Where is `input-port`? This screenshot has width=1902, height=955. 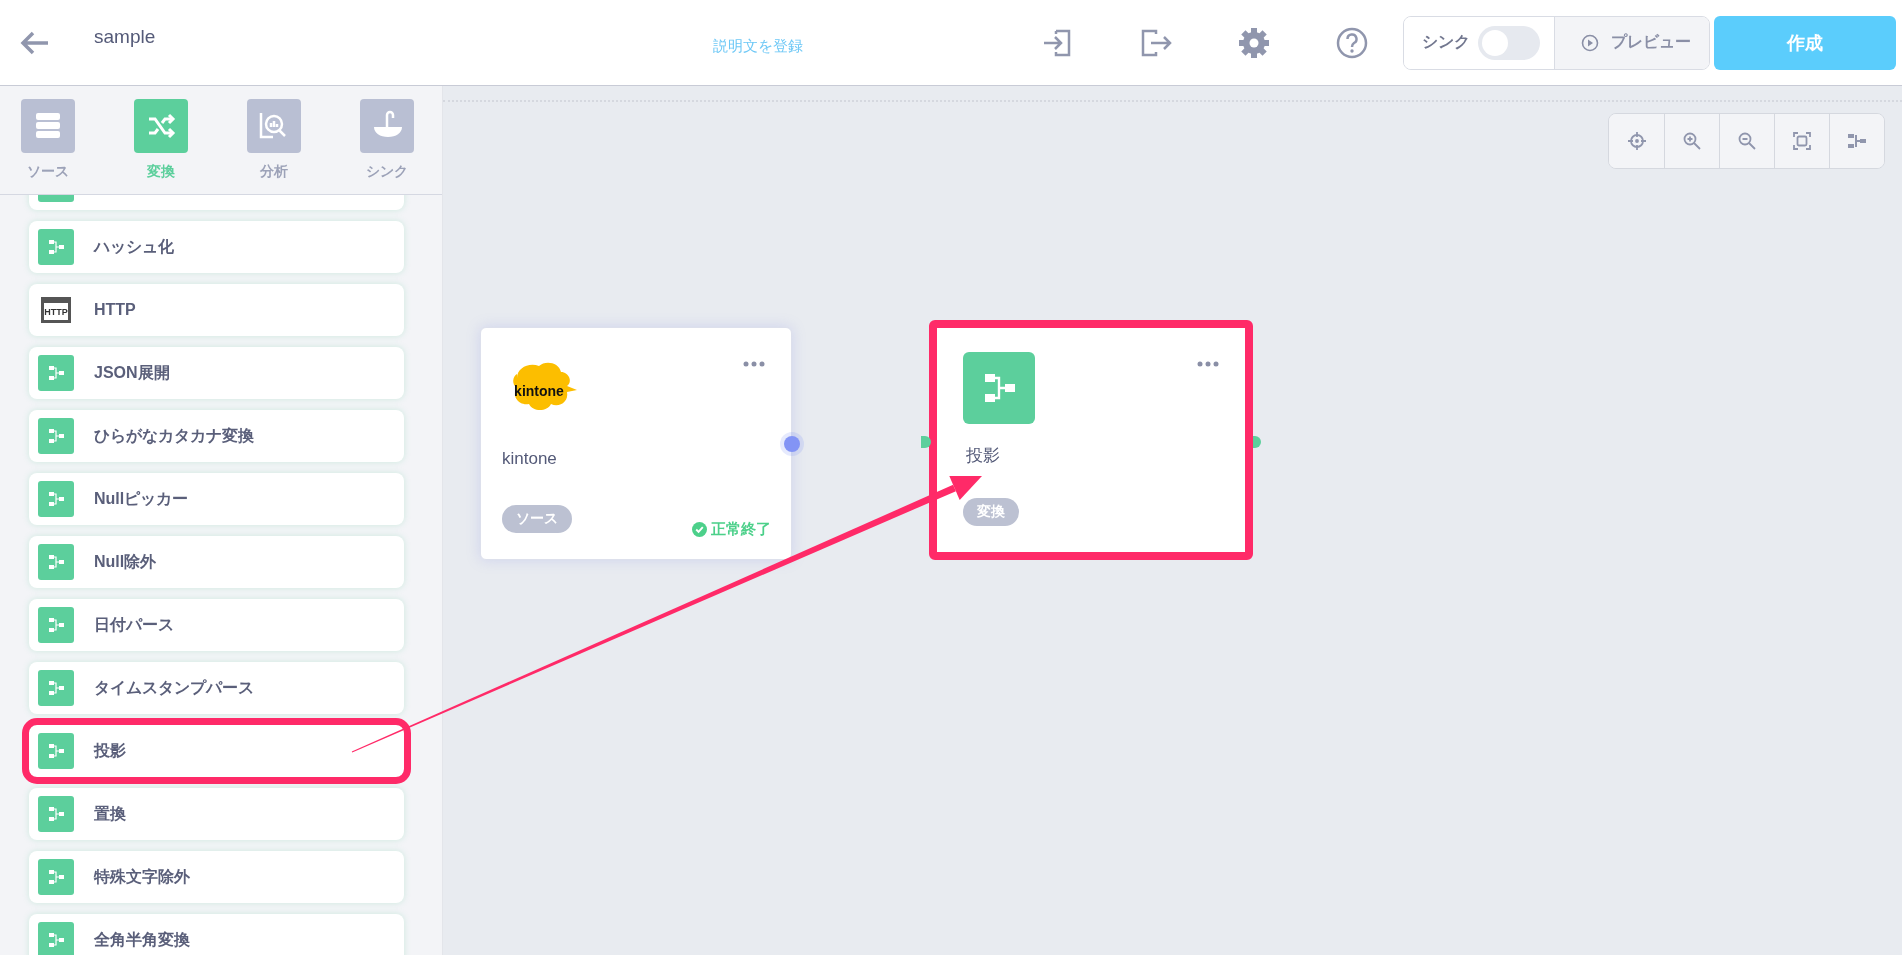
input-port is located at coordinates (926, 442).